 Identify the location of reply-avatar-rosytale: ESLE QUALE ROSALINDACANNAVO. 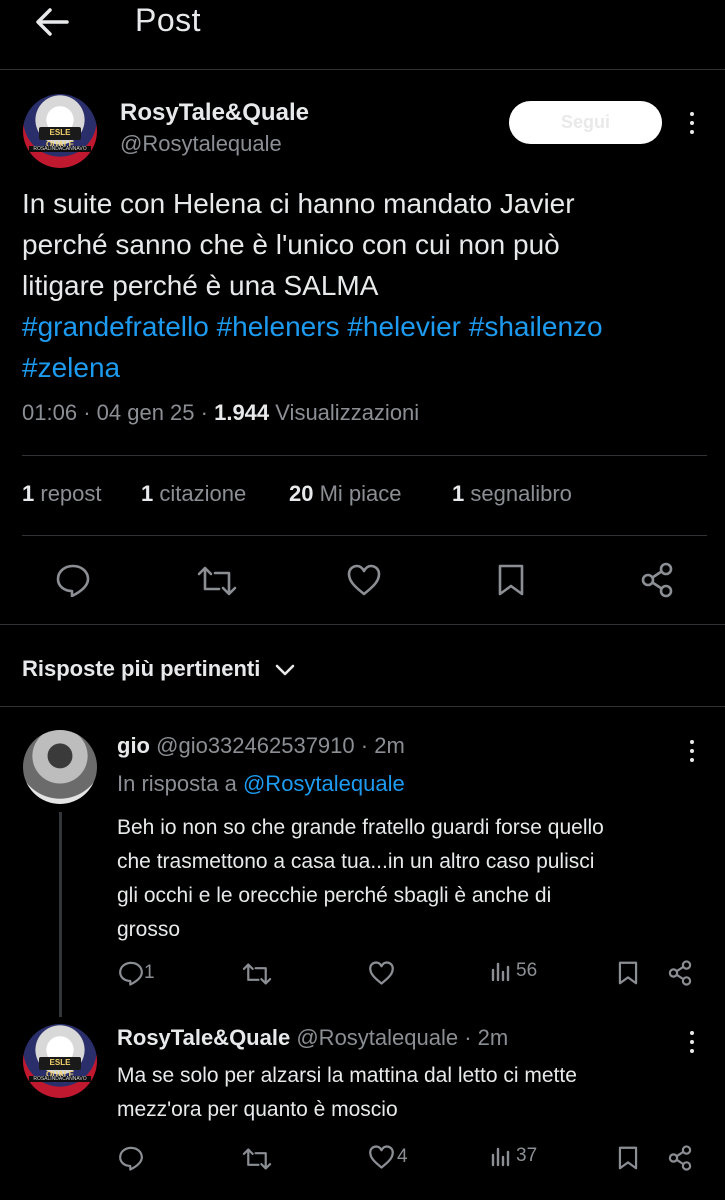
(60, 1061).